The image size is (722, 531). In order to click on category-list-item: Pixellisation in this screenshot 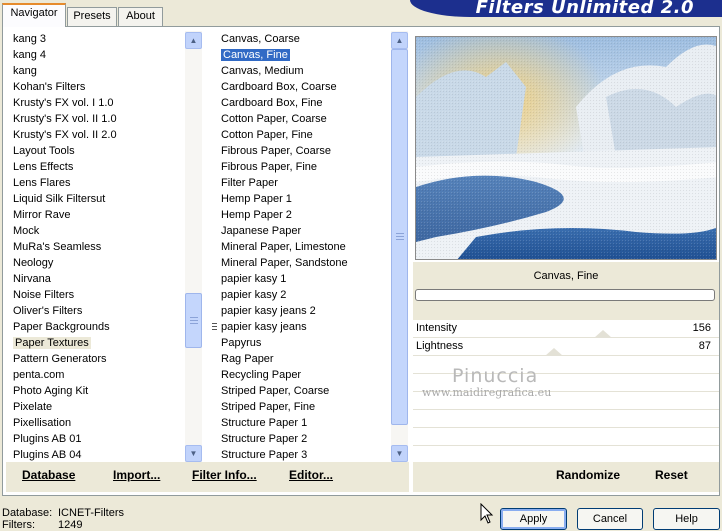, I will do `click(97, 423)`.